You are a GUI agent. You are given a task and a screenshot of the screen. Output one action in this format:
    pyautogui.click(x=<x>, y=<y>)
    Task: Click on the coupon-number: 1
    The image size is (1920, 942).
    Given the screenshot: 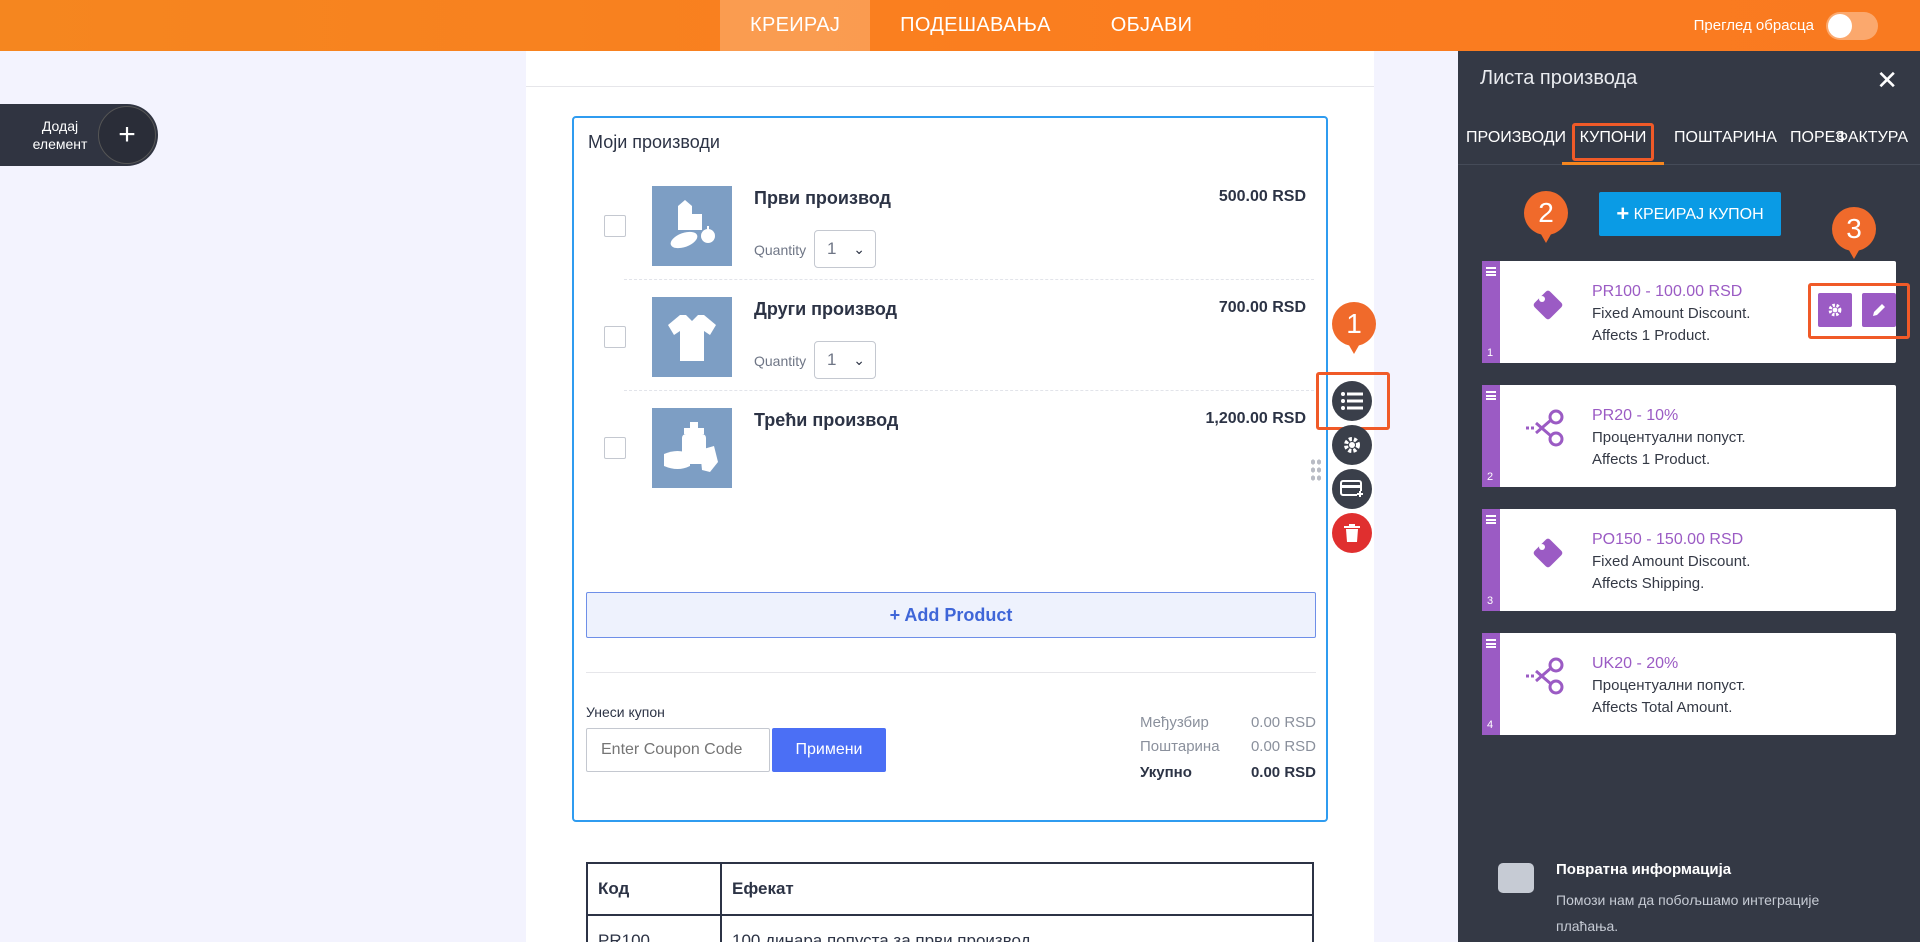 What is the action you would take?
    pyautogui.click(x=1490, y=353)
    